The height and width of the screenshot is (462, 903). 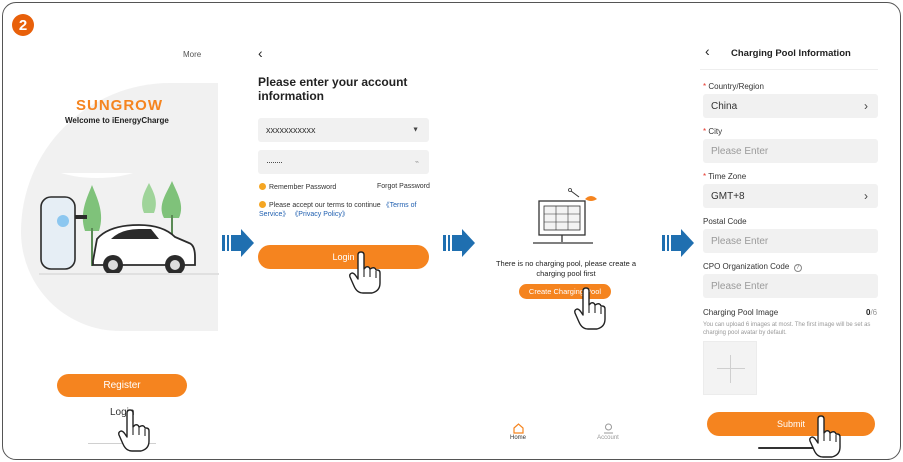 What do you see at coordinates (740, 286) in the screenshot?
I see `cpo-code-placeholder: Please Enter` at bounding box center [740, 286].